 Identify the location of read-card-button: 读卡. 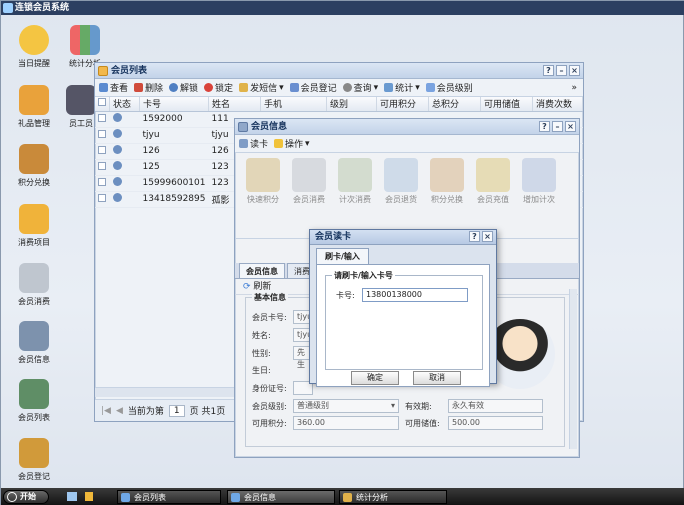
(253, 143).